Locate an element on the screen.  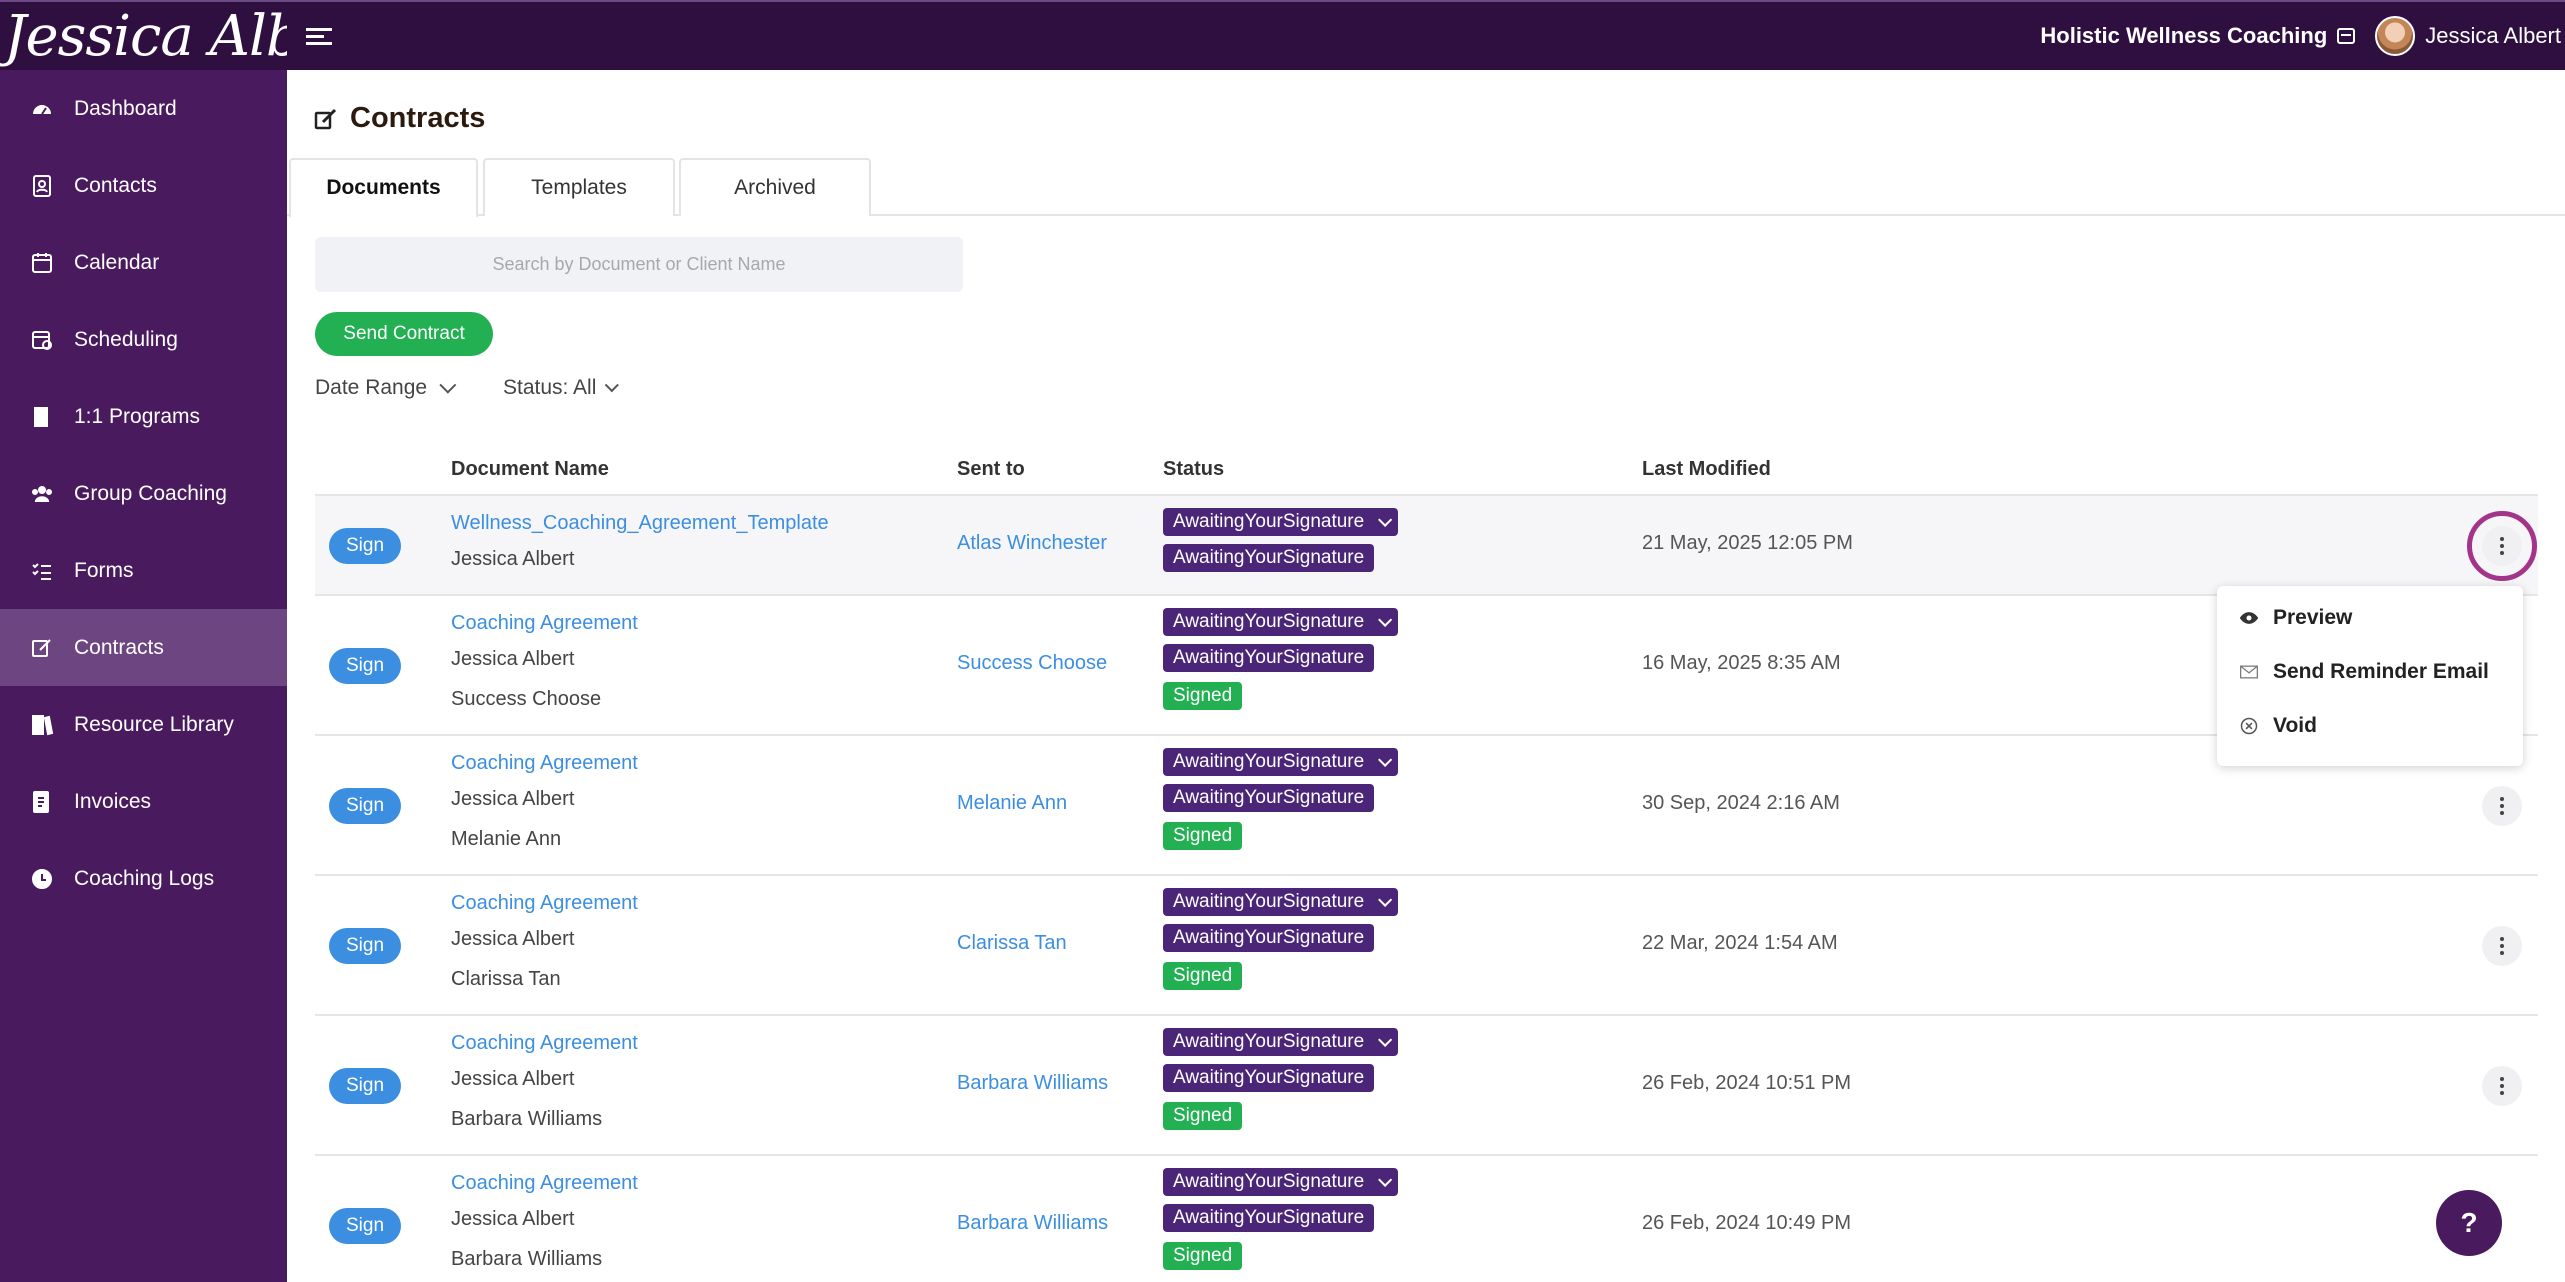
sidebar-item-contacts: Contacts is located at coordinates (143, 185).